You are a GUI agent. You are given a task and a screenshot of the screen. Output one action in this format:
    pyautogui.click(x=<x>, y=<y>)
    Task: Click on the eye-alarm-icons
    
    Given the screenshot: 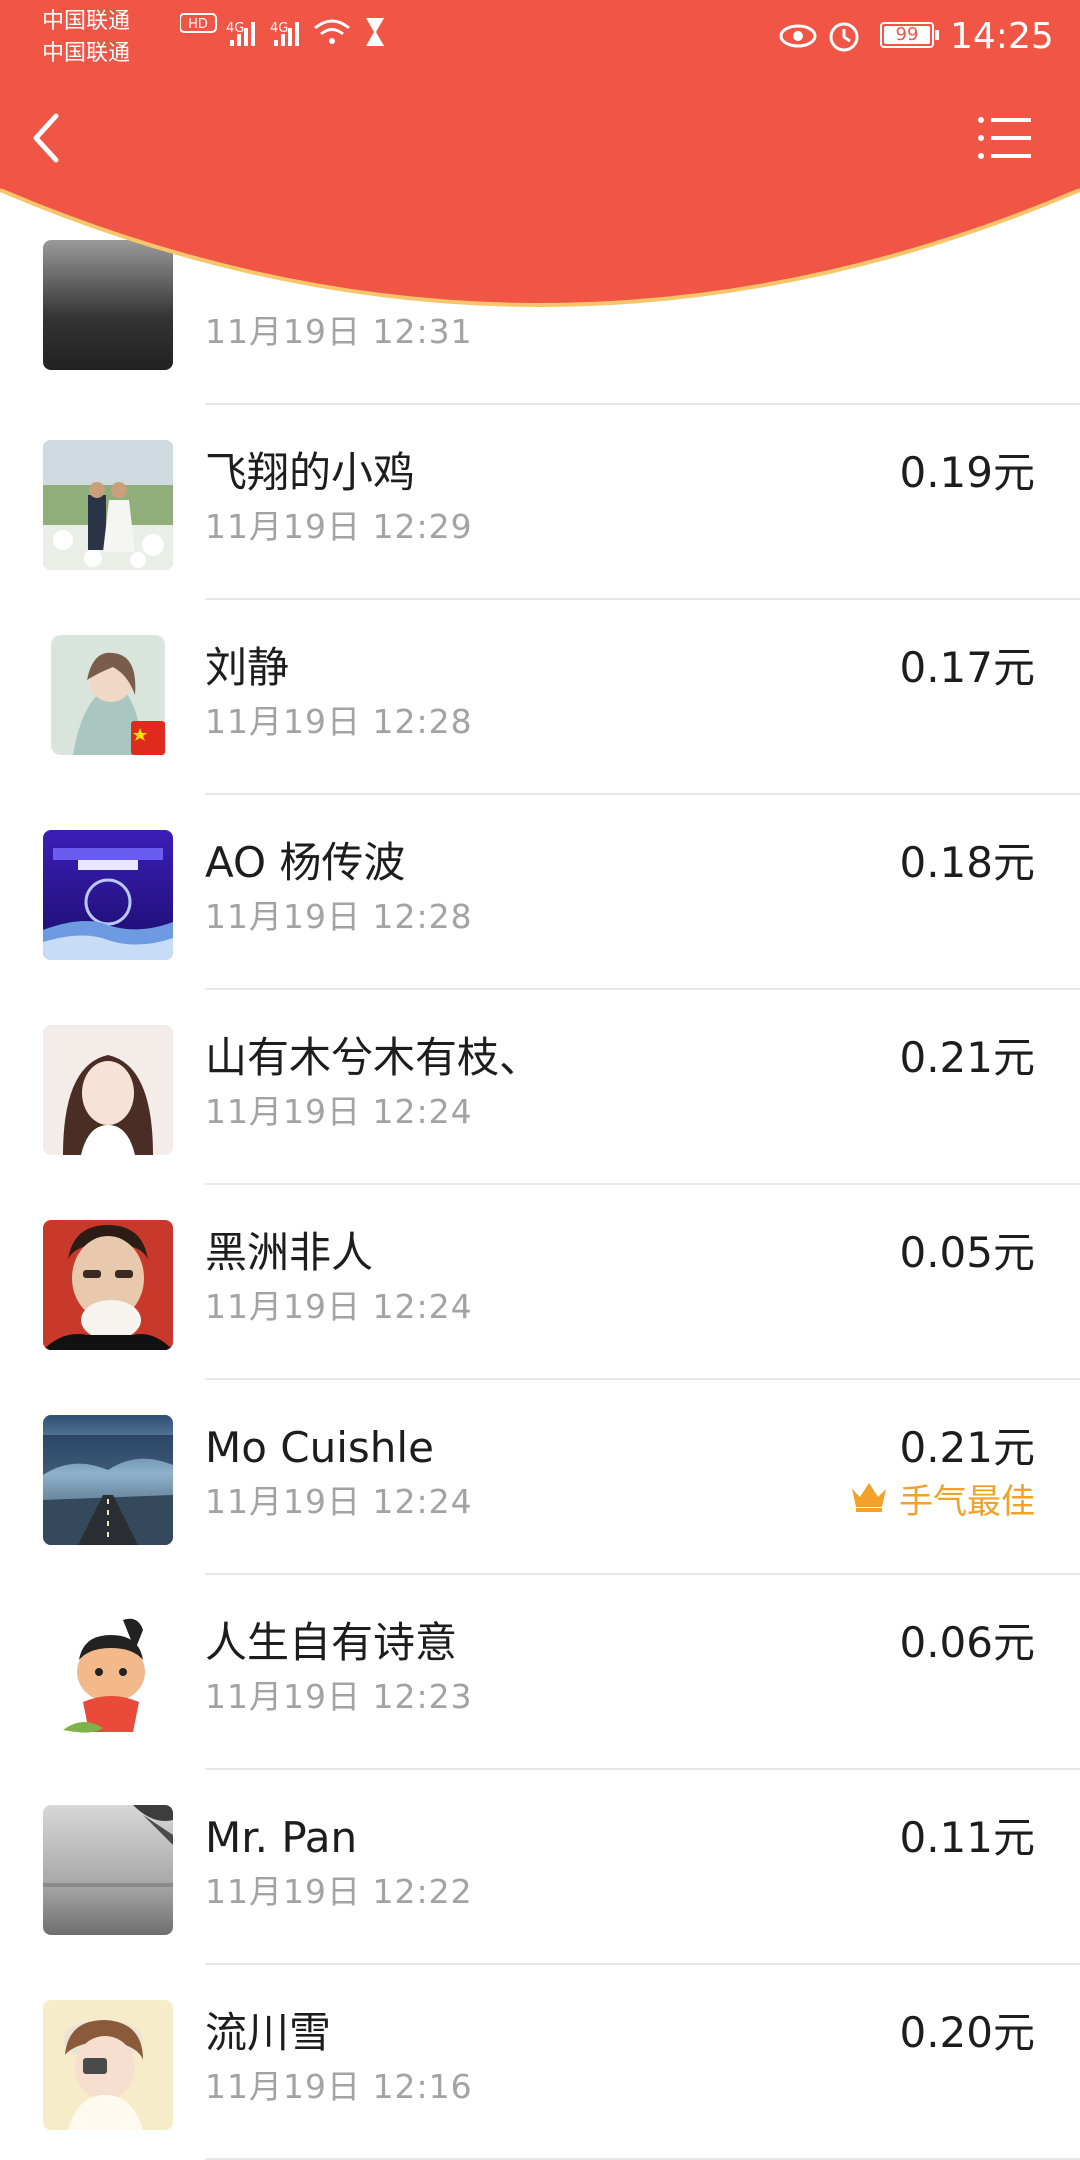 What is the action you would take?
    pyautogui.click(x=819, y=37)
    